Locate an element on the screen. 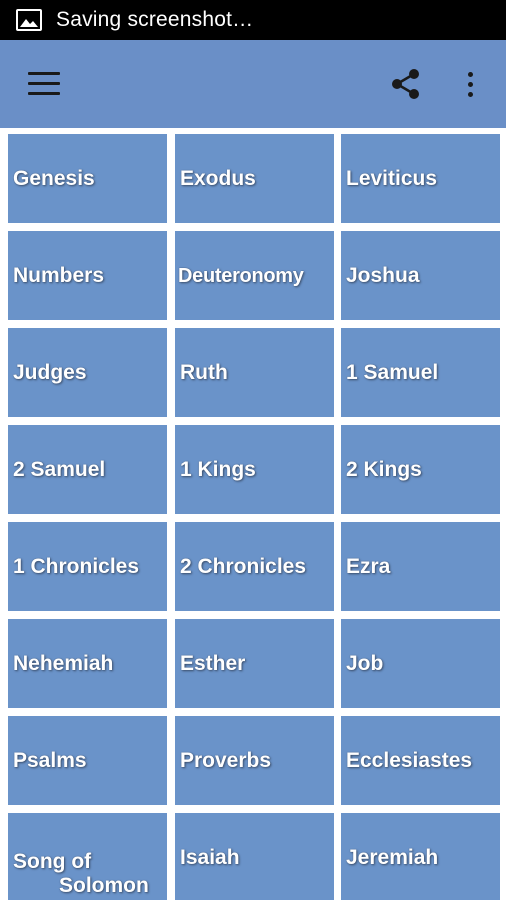  book-tile: Job is located at coordinates (420, 663).